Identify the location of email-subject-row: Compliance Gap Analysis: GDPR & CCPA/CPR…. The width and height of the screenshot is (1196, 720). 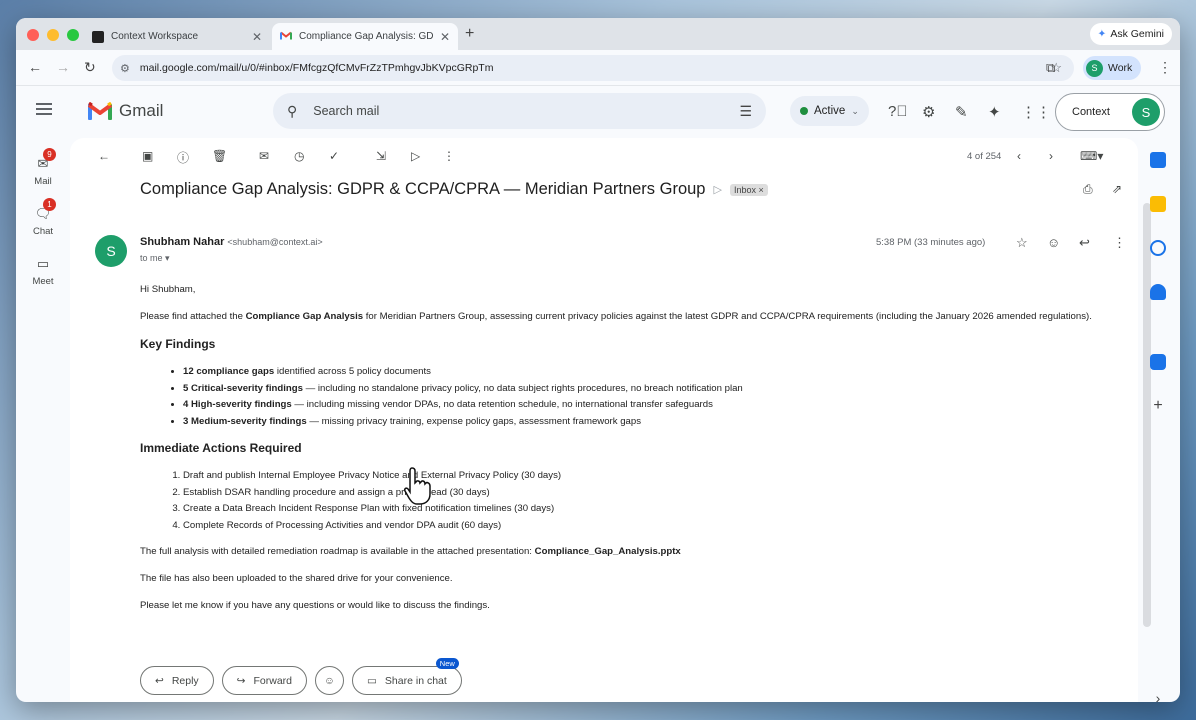
(454, 189).